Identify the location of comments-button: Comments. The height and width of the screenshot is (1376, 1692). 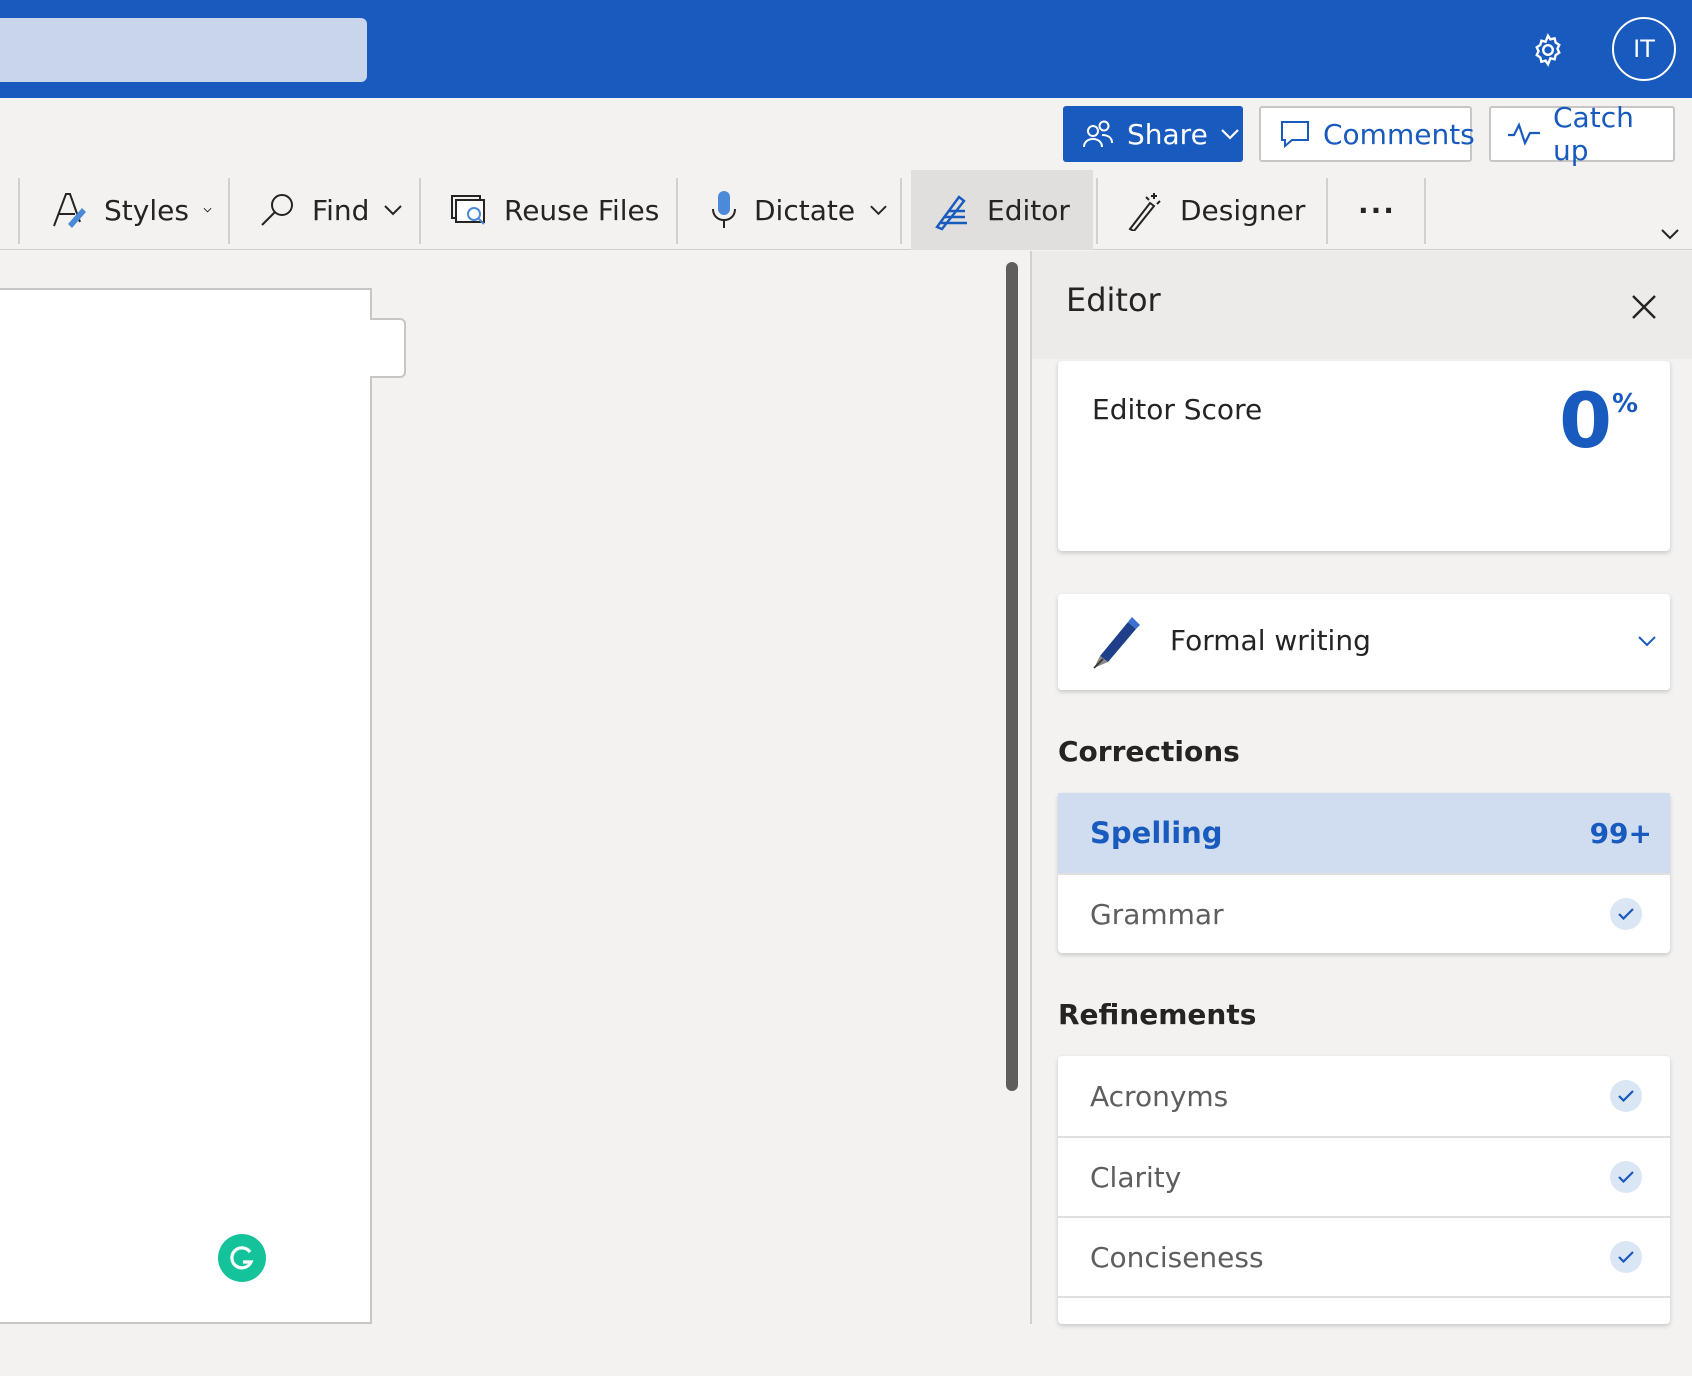
(1367, 134).